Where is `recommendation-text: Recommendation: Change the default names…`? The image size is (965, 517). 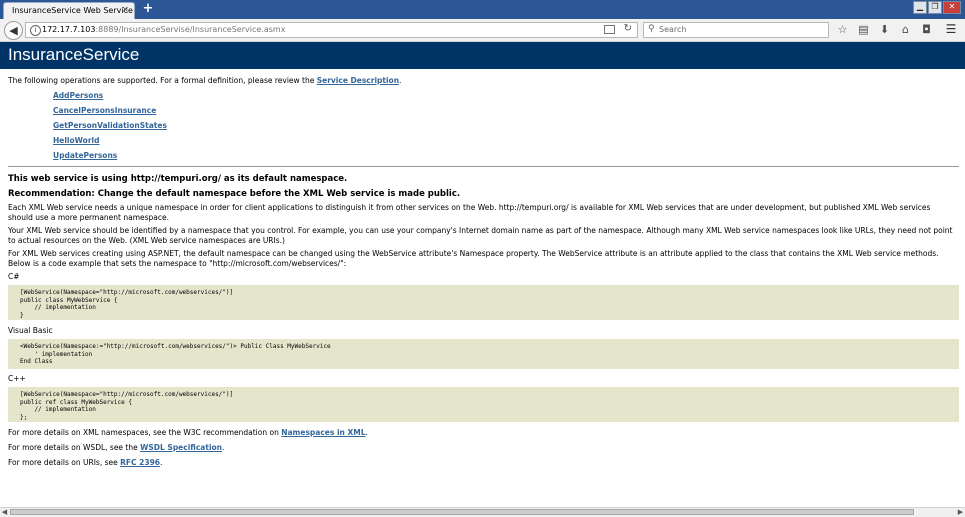 recommendation-text: Recommendation: Change the default names… is located at coordinates (234, 194).